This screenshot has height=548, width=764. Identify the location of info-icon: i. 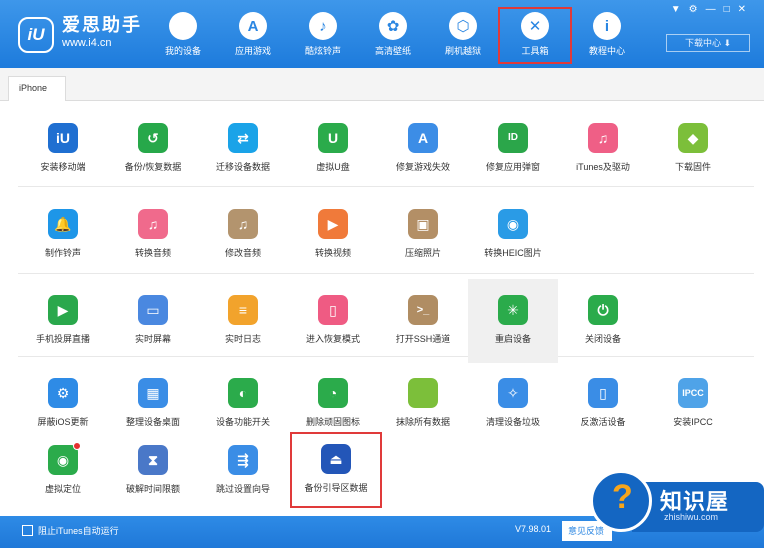
(607, 26).